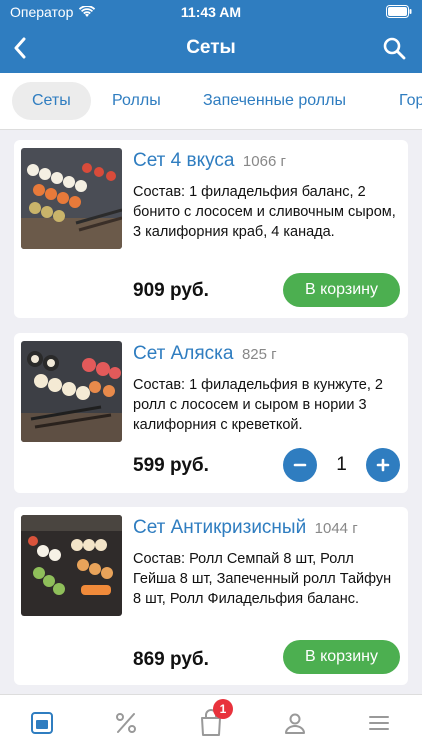 This screenshot has height=751, width=422. Describe the element at coordinates (223, 709) in the screenshot. I see `cart-badge: 1` at that location.